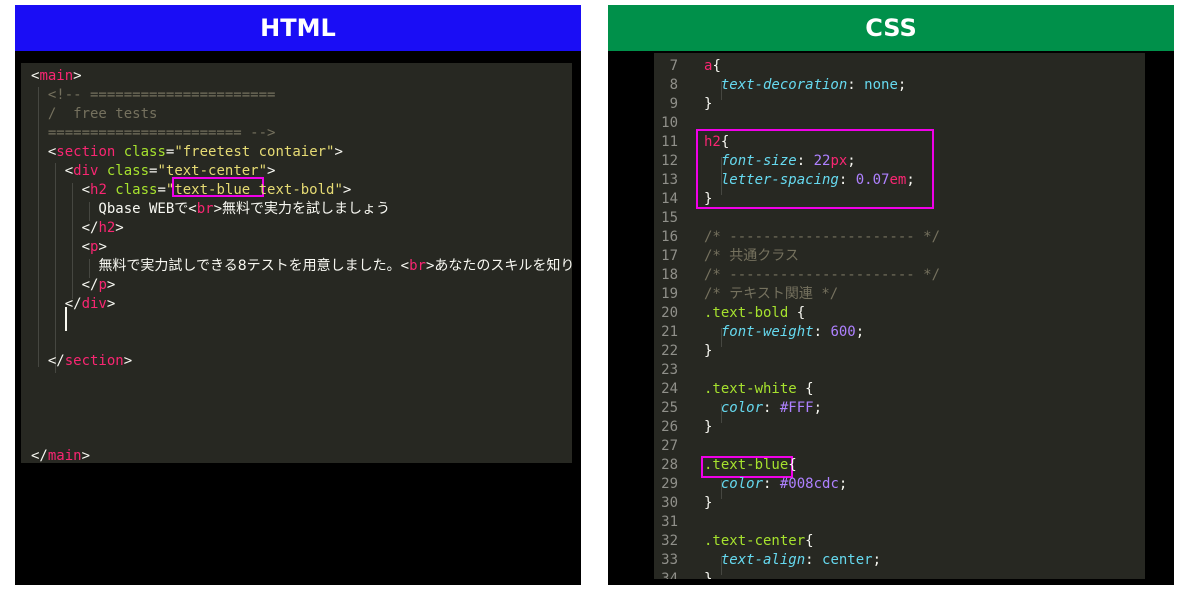  What do you see at coordinates (669, 294) in the screenshot?
I see `line-number: 19` at bounding box center [669, 294].